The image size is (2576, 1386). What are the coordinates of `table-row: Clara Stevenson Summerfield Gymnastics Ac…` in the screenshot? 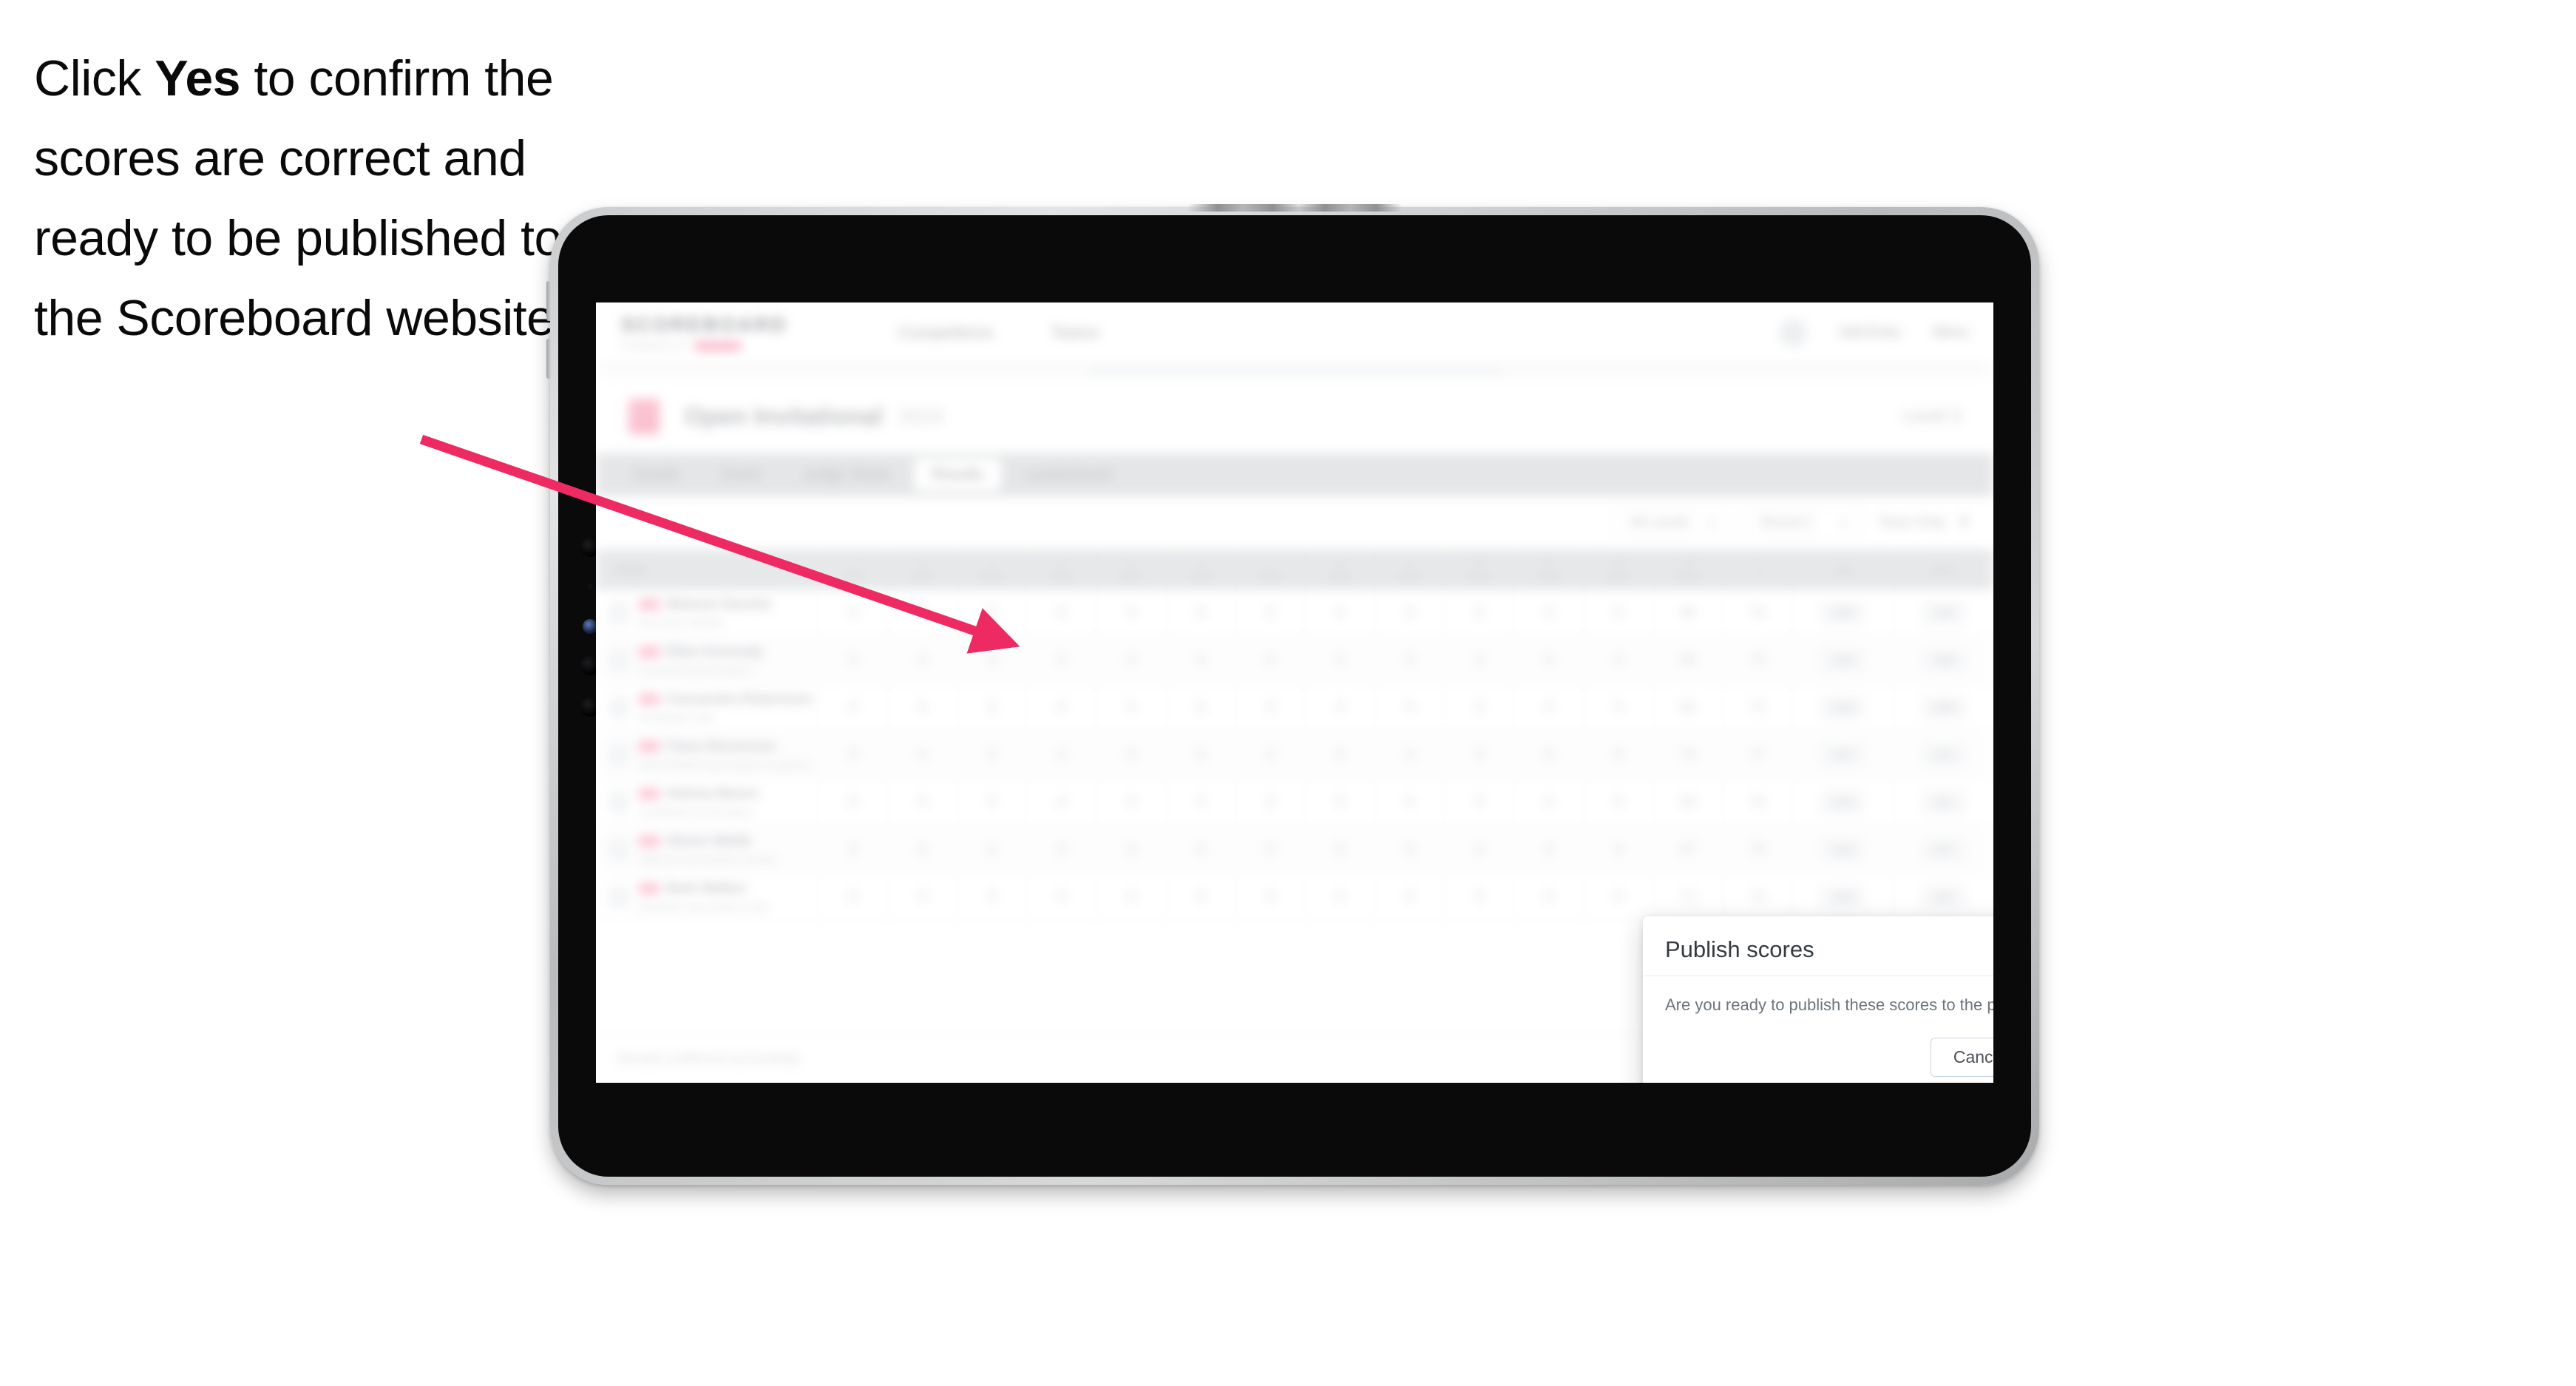 It's located at (1294, 755).